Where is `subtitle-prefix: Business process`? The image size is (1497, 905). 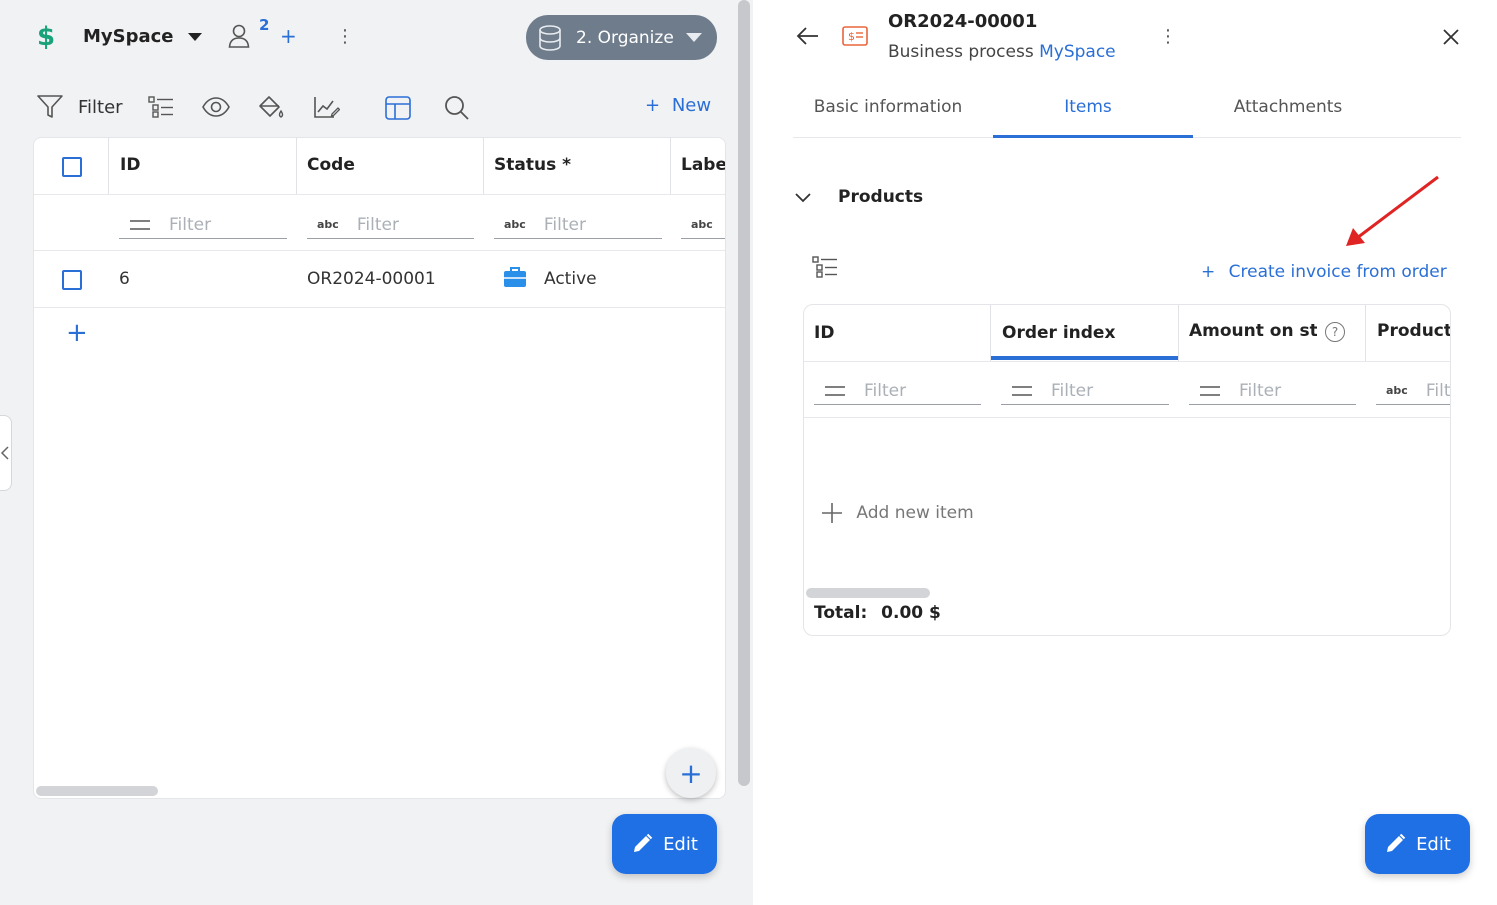 subtitle-prefix: Business process is located at coordinates (961, 52).